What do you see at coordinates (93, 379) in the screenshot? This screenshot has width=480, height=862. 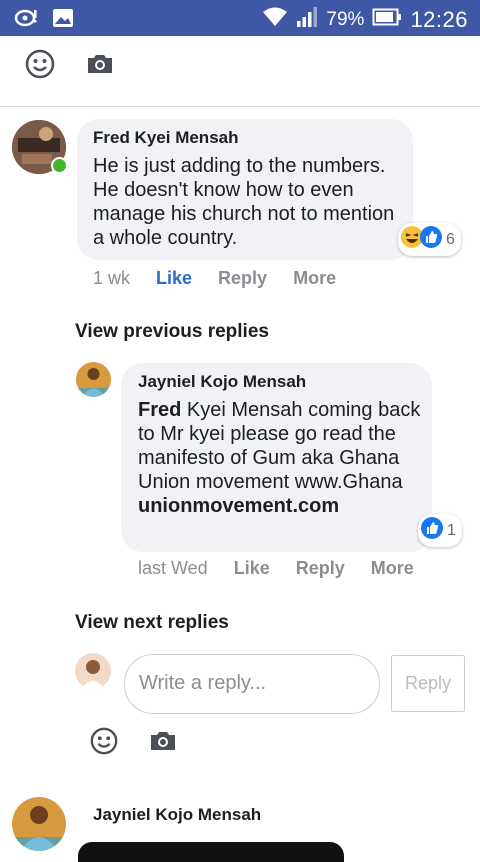 I see `reply-avatar` at bounding box center [93, 379].